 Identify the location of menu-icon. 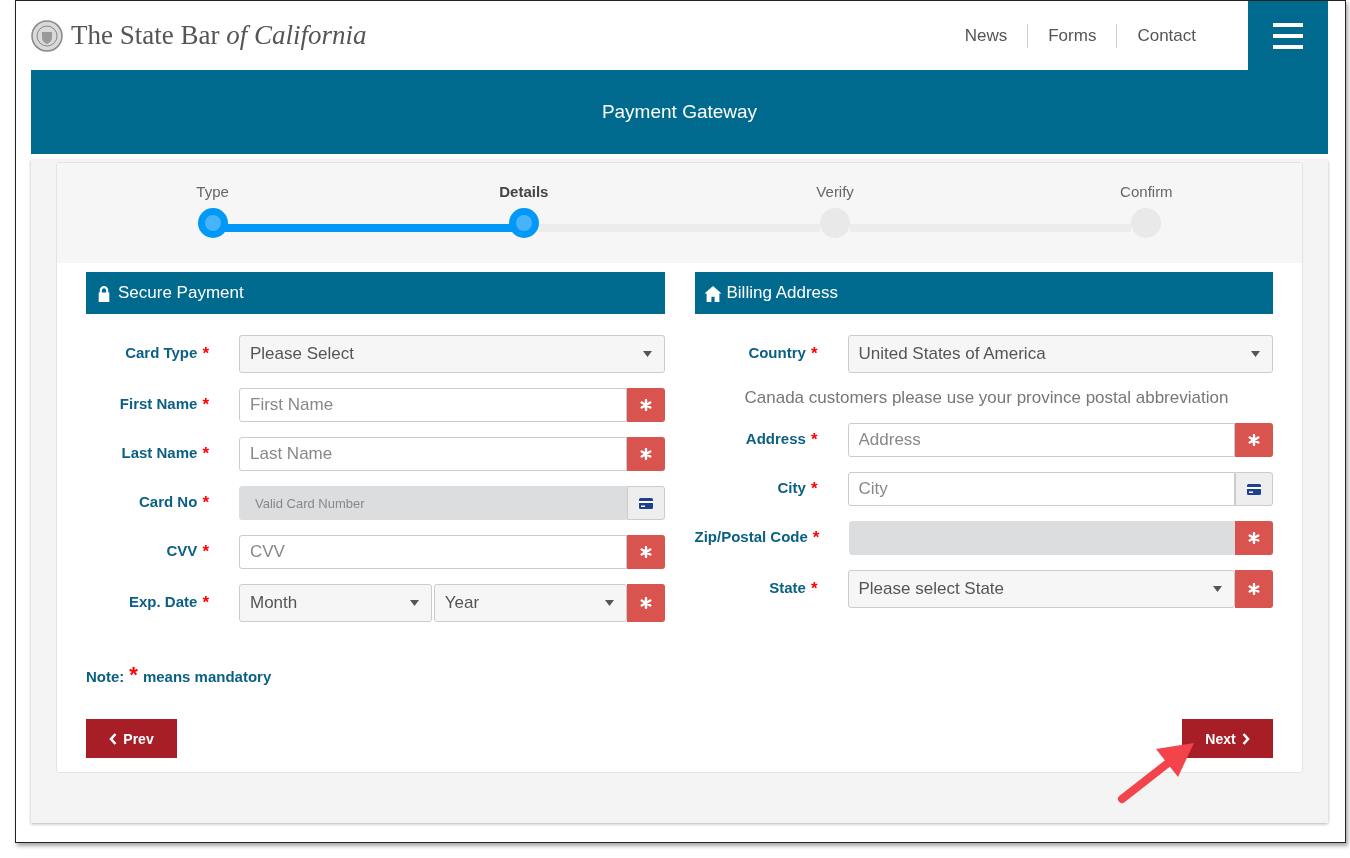
(1288, 35).